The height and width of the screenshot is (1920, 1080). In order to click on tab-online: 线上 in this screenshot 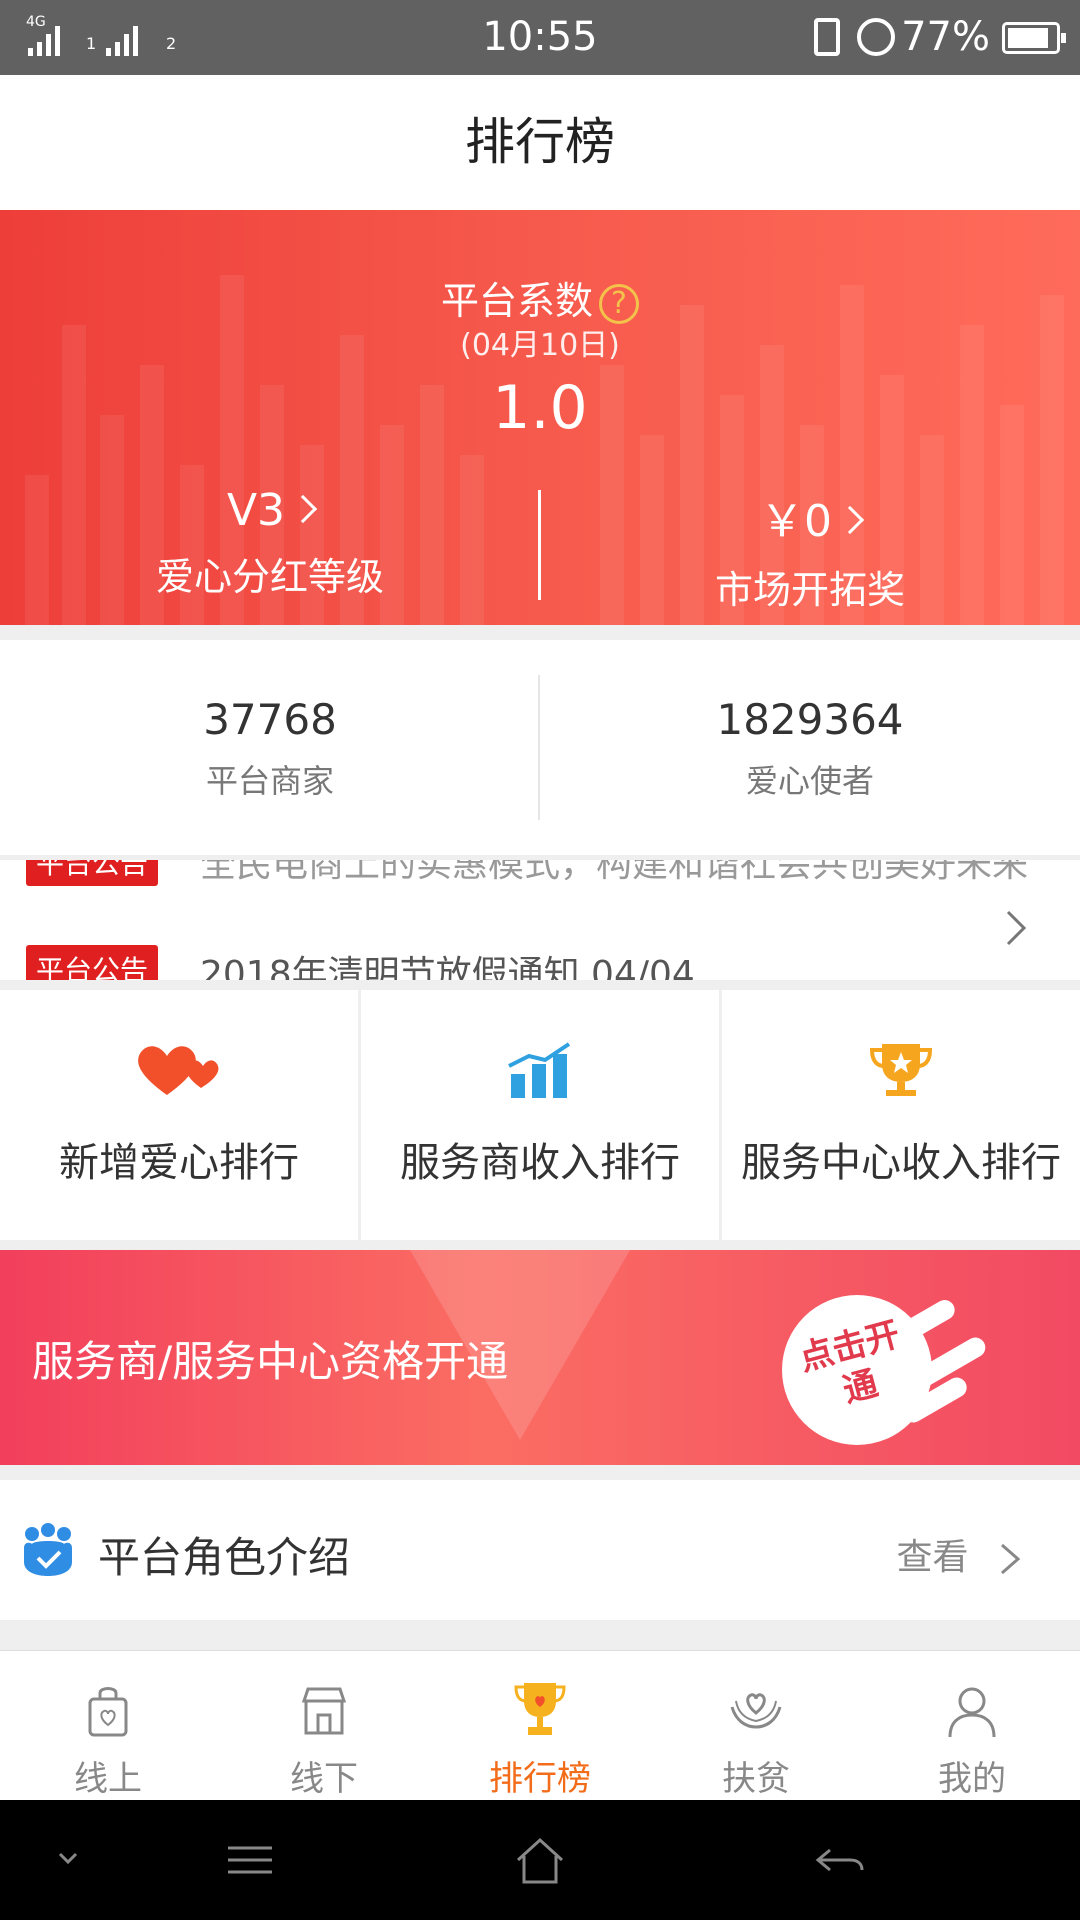, I will do `click(108, 1726)`.